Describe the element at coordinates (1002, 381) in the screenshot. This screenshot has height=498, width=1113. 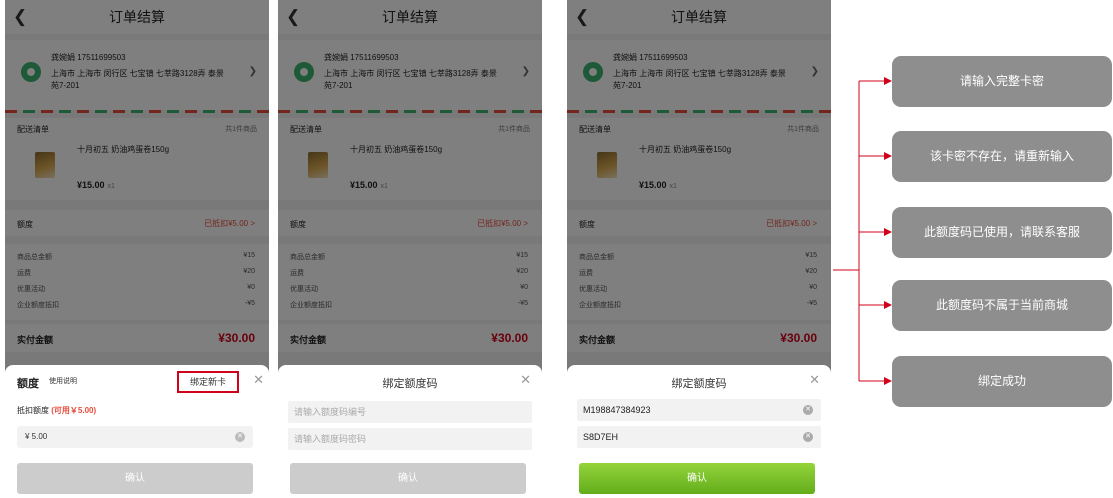
I see `message-success: 绑定成功` at that location.